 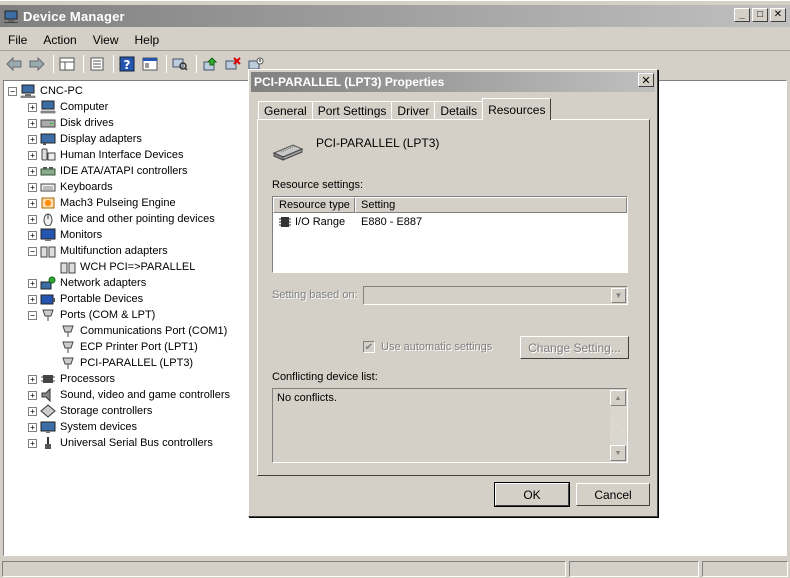 What do you see at coordinates (87, 283) in the screenshot?
I see `tree-item: + Network adapters` at bounding box center [87, 283].